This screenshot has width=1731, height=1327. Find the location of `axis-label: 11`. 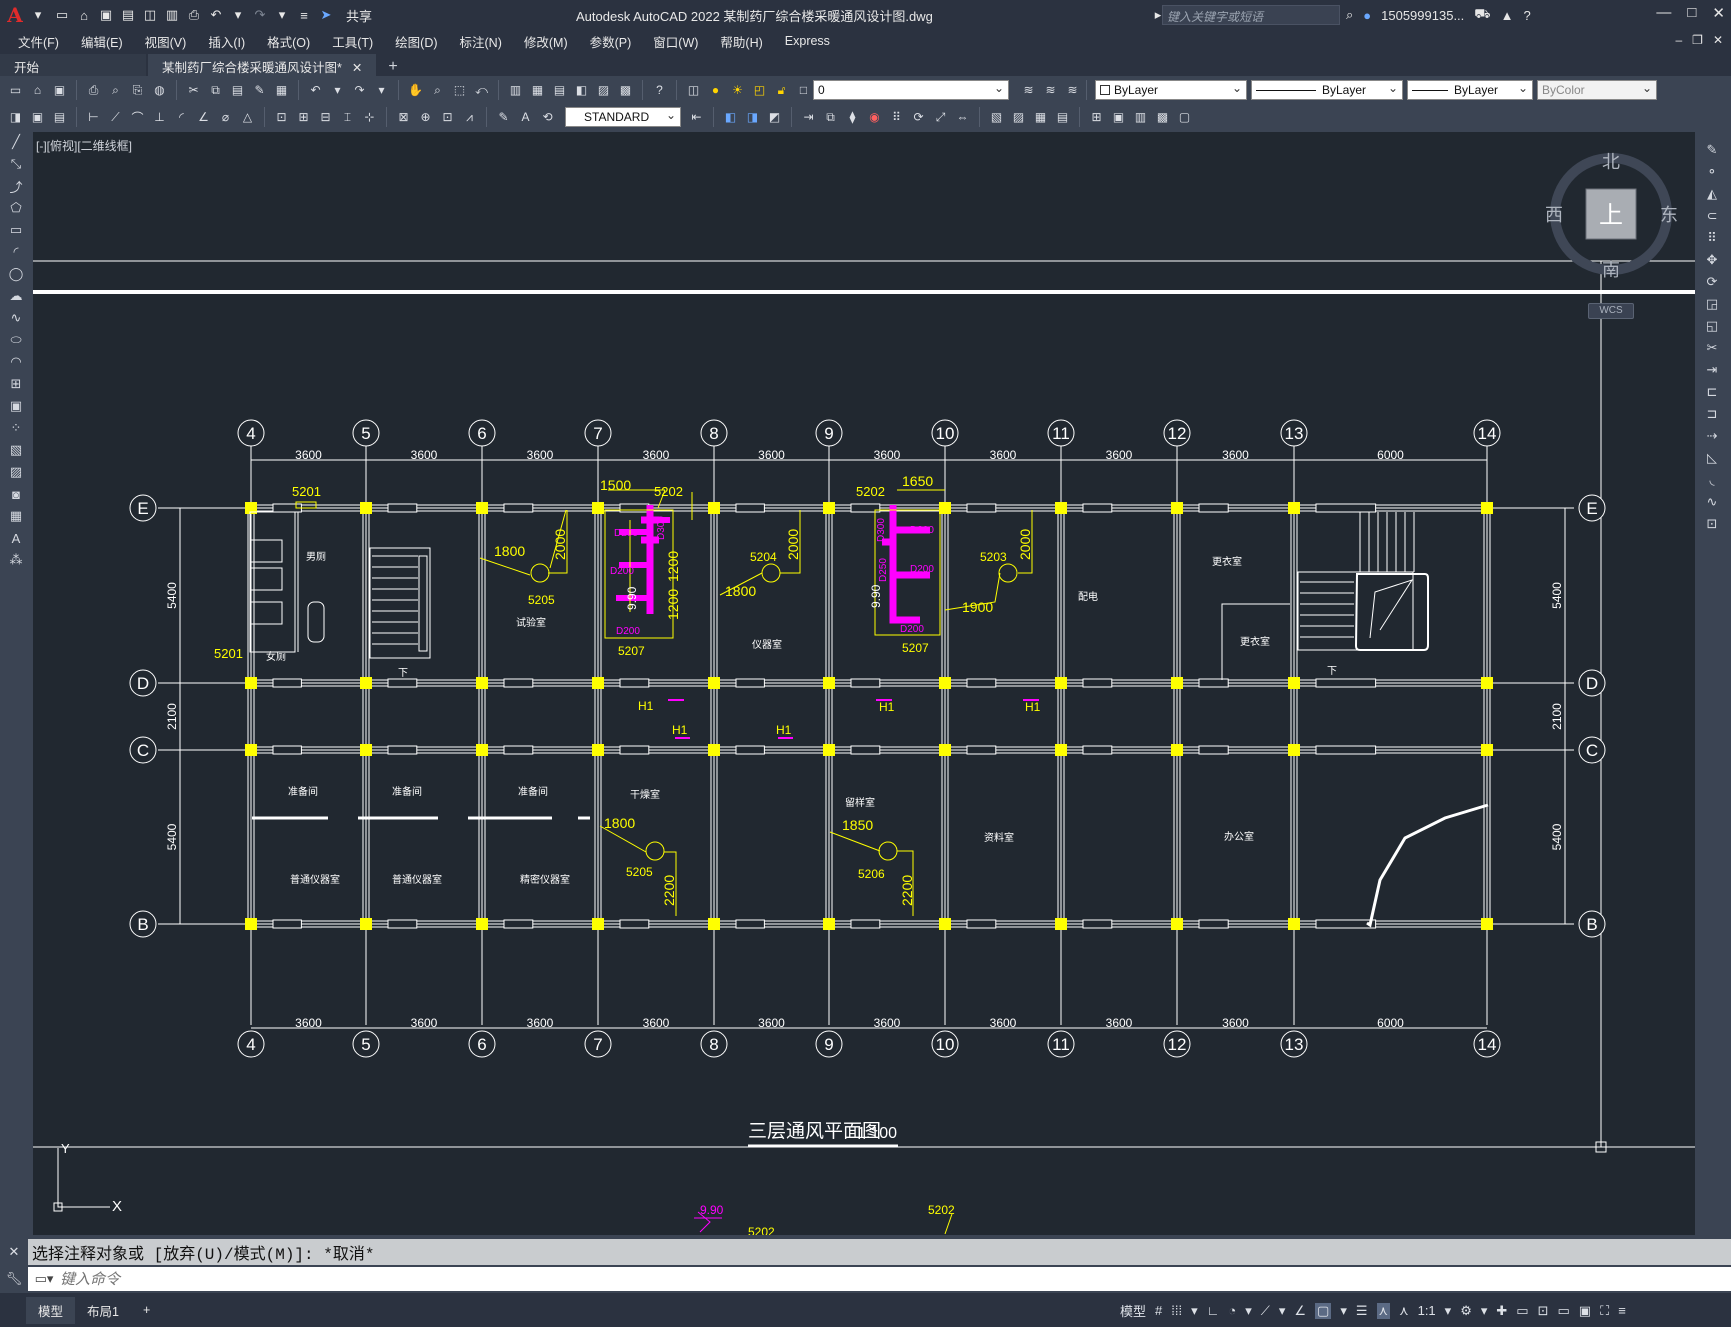

axis-label: 11 is located at coordinates (1061, 1044).